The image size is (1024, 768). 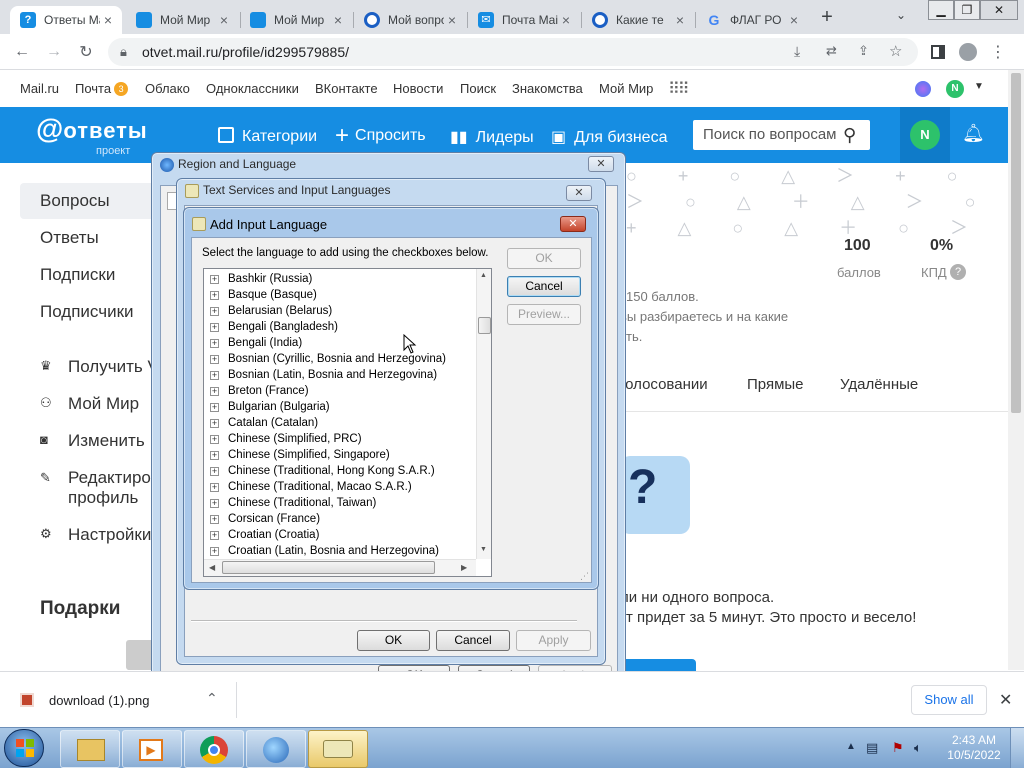 I want to click on portal-link-dating: Знакомства, so click(x=547, y=88).